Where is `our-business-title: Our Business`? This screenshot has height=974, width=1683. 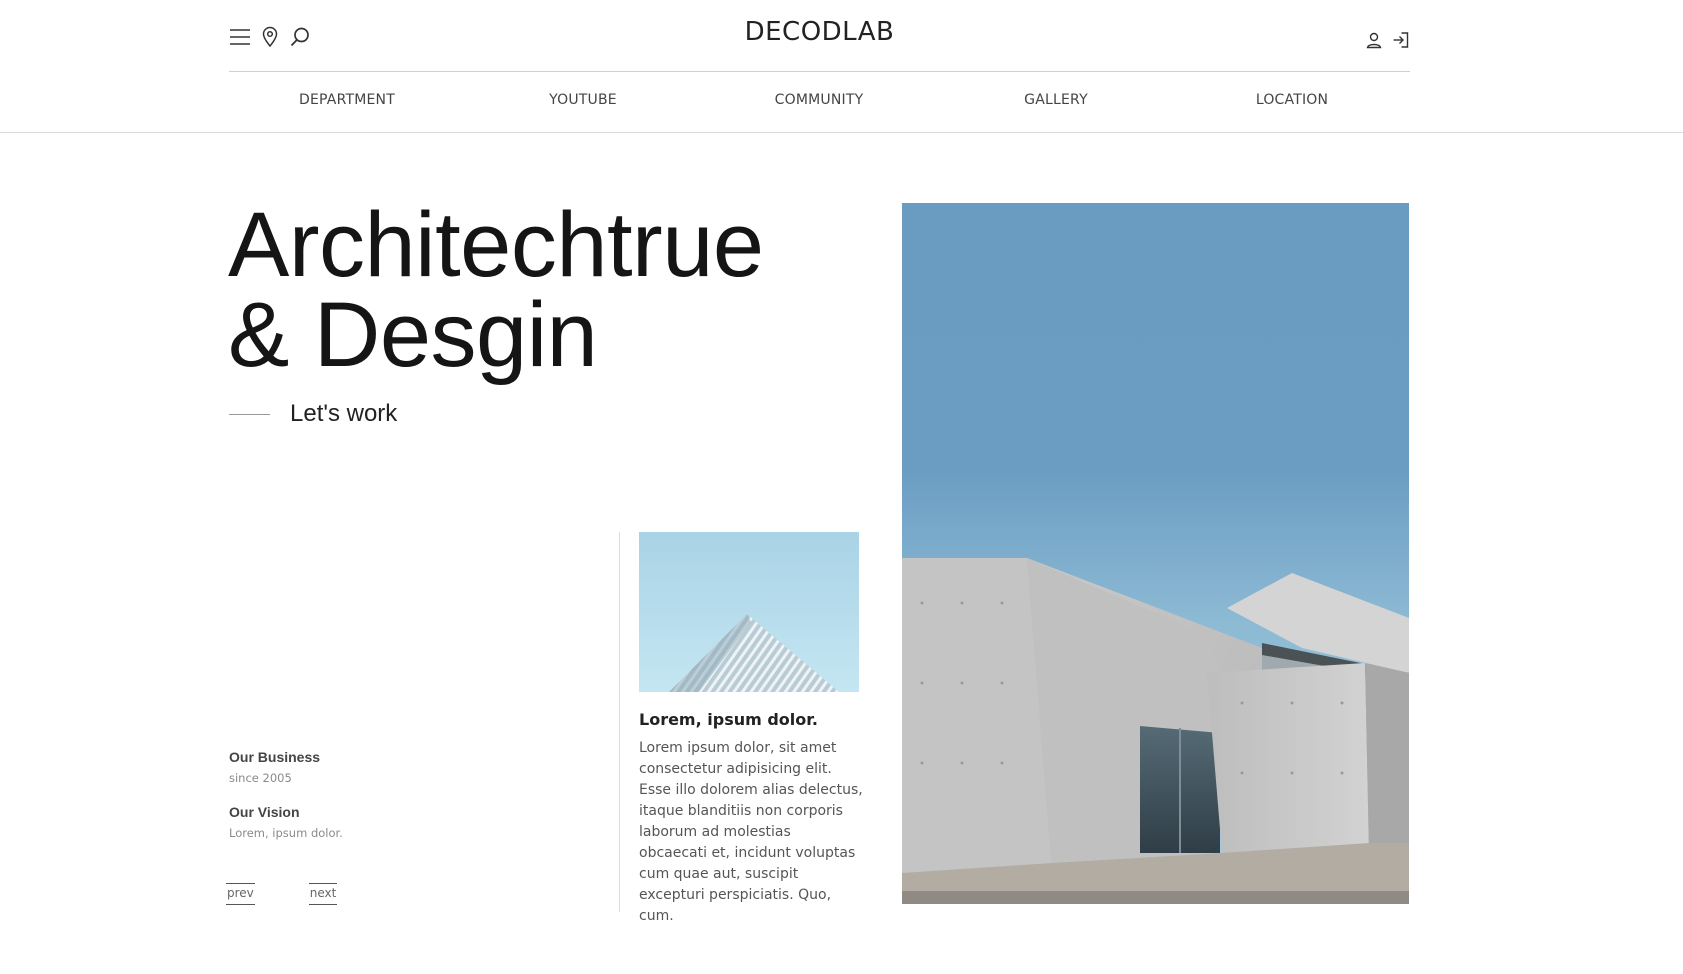 our-business-title: Our Business is located at coordinates (275, 757).